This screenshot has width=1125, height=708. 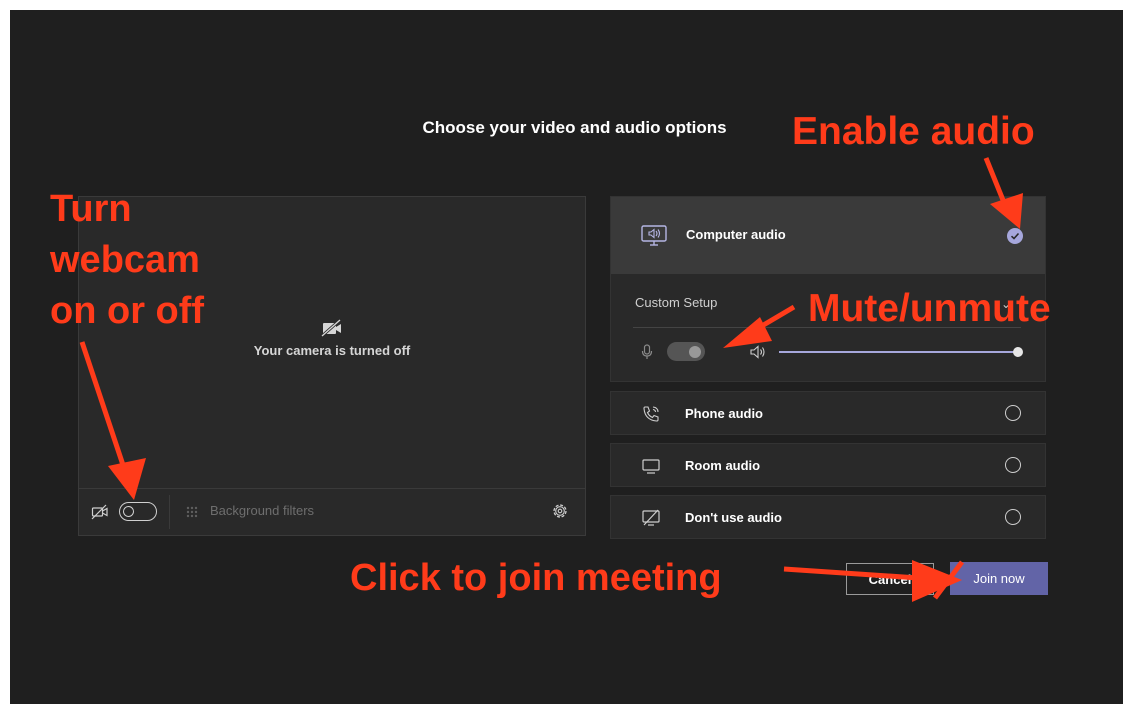 What do you see at coordinates (733, 517) in the screenshot?
I see `no-audio-label: Don't use audio` at bounding box center [733, 517].